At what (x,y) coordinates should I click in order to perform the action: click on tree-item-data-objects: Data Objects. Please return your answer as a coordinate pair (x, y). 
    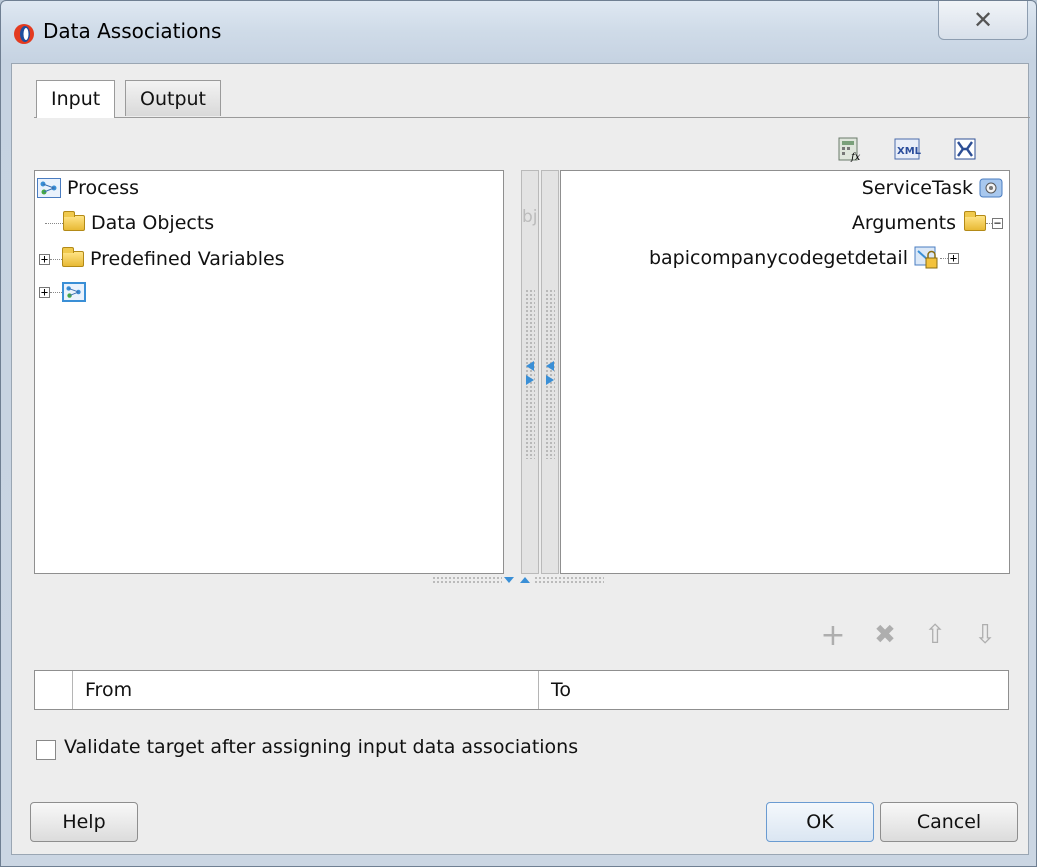
    Looking at the image, I should click on (130, 222).